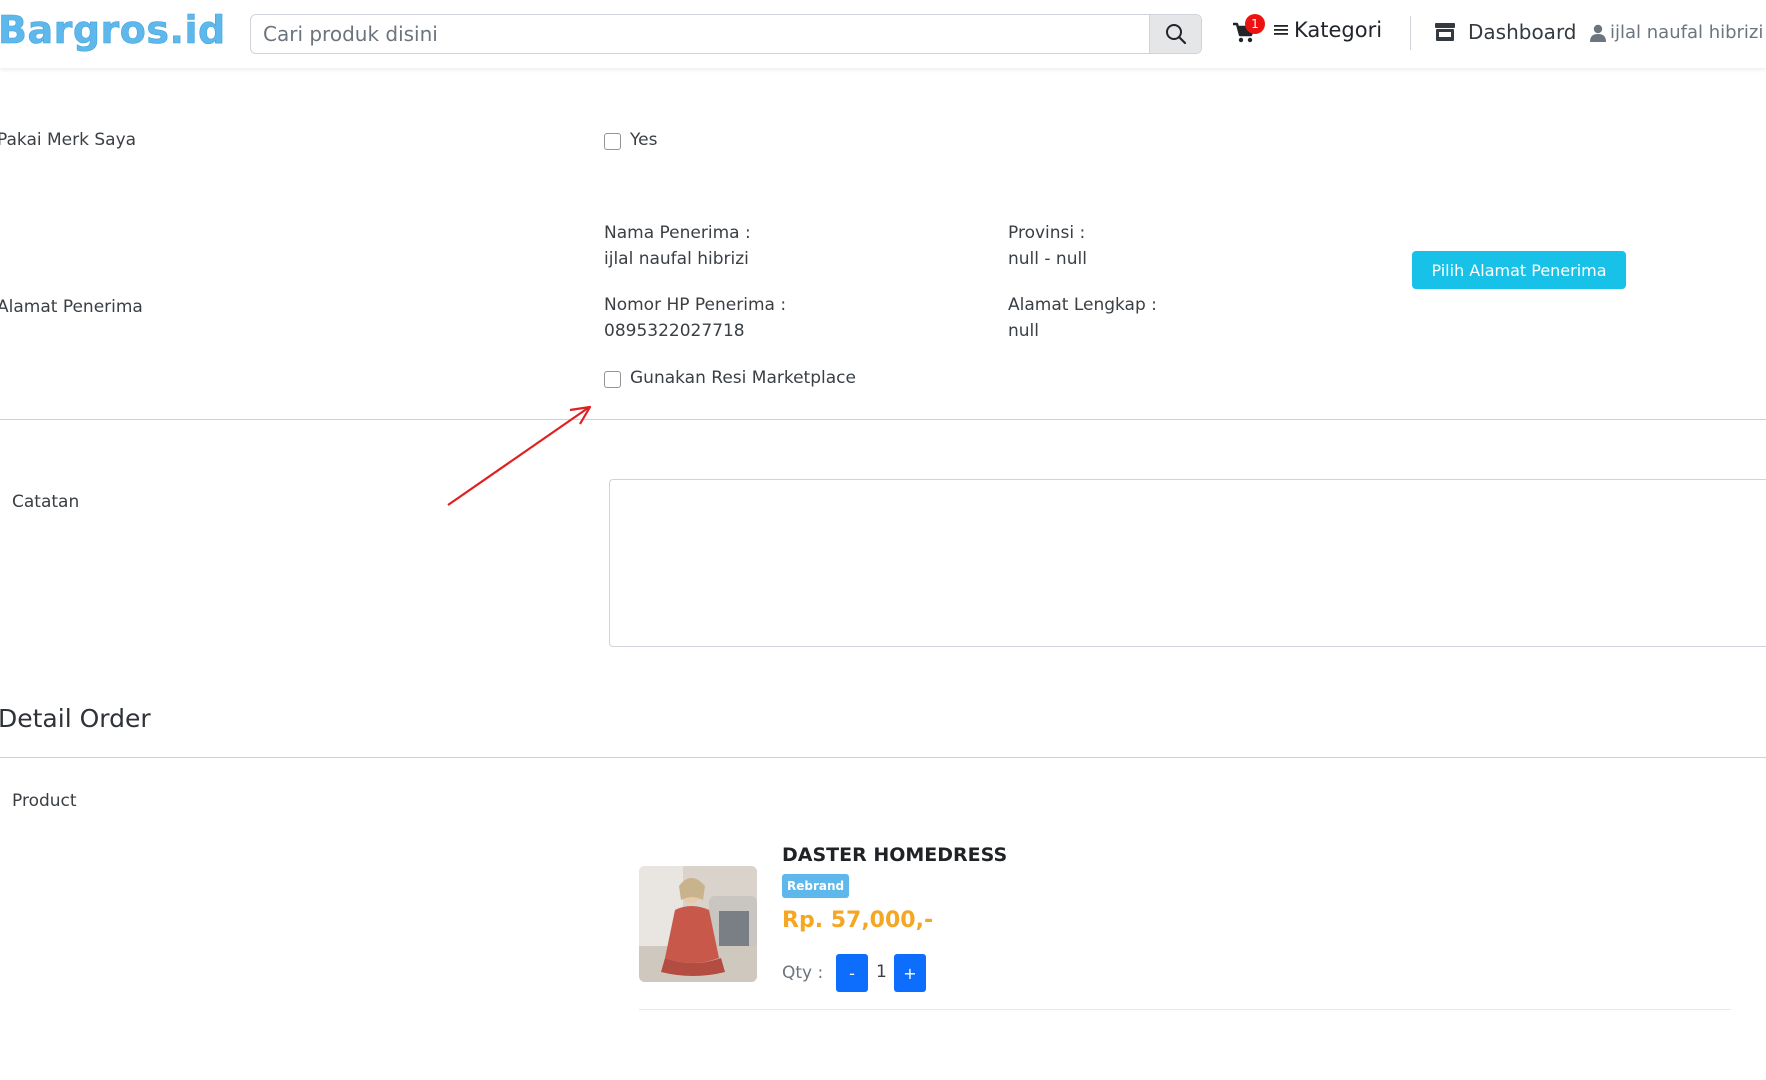  I want to click on alamat-lengkap-key: Alamat Lengkap :, so click(1082, 305).